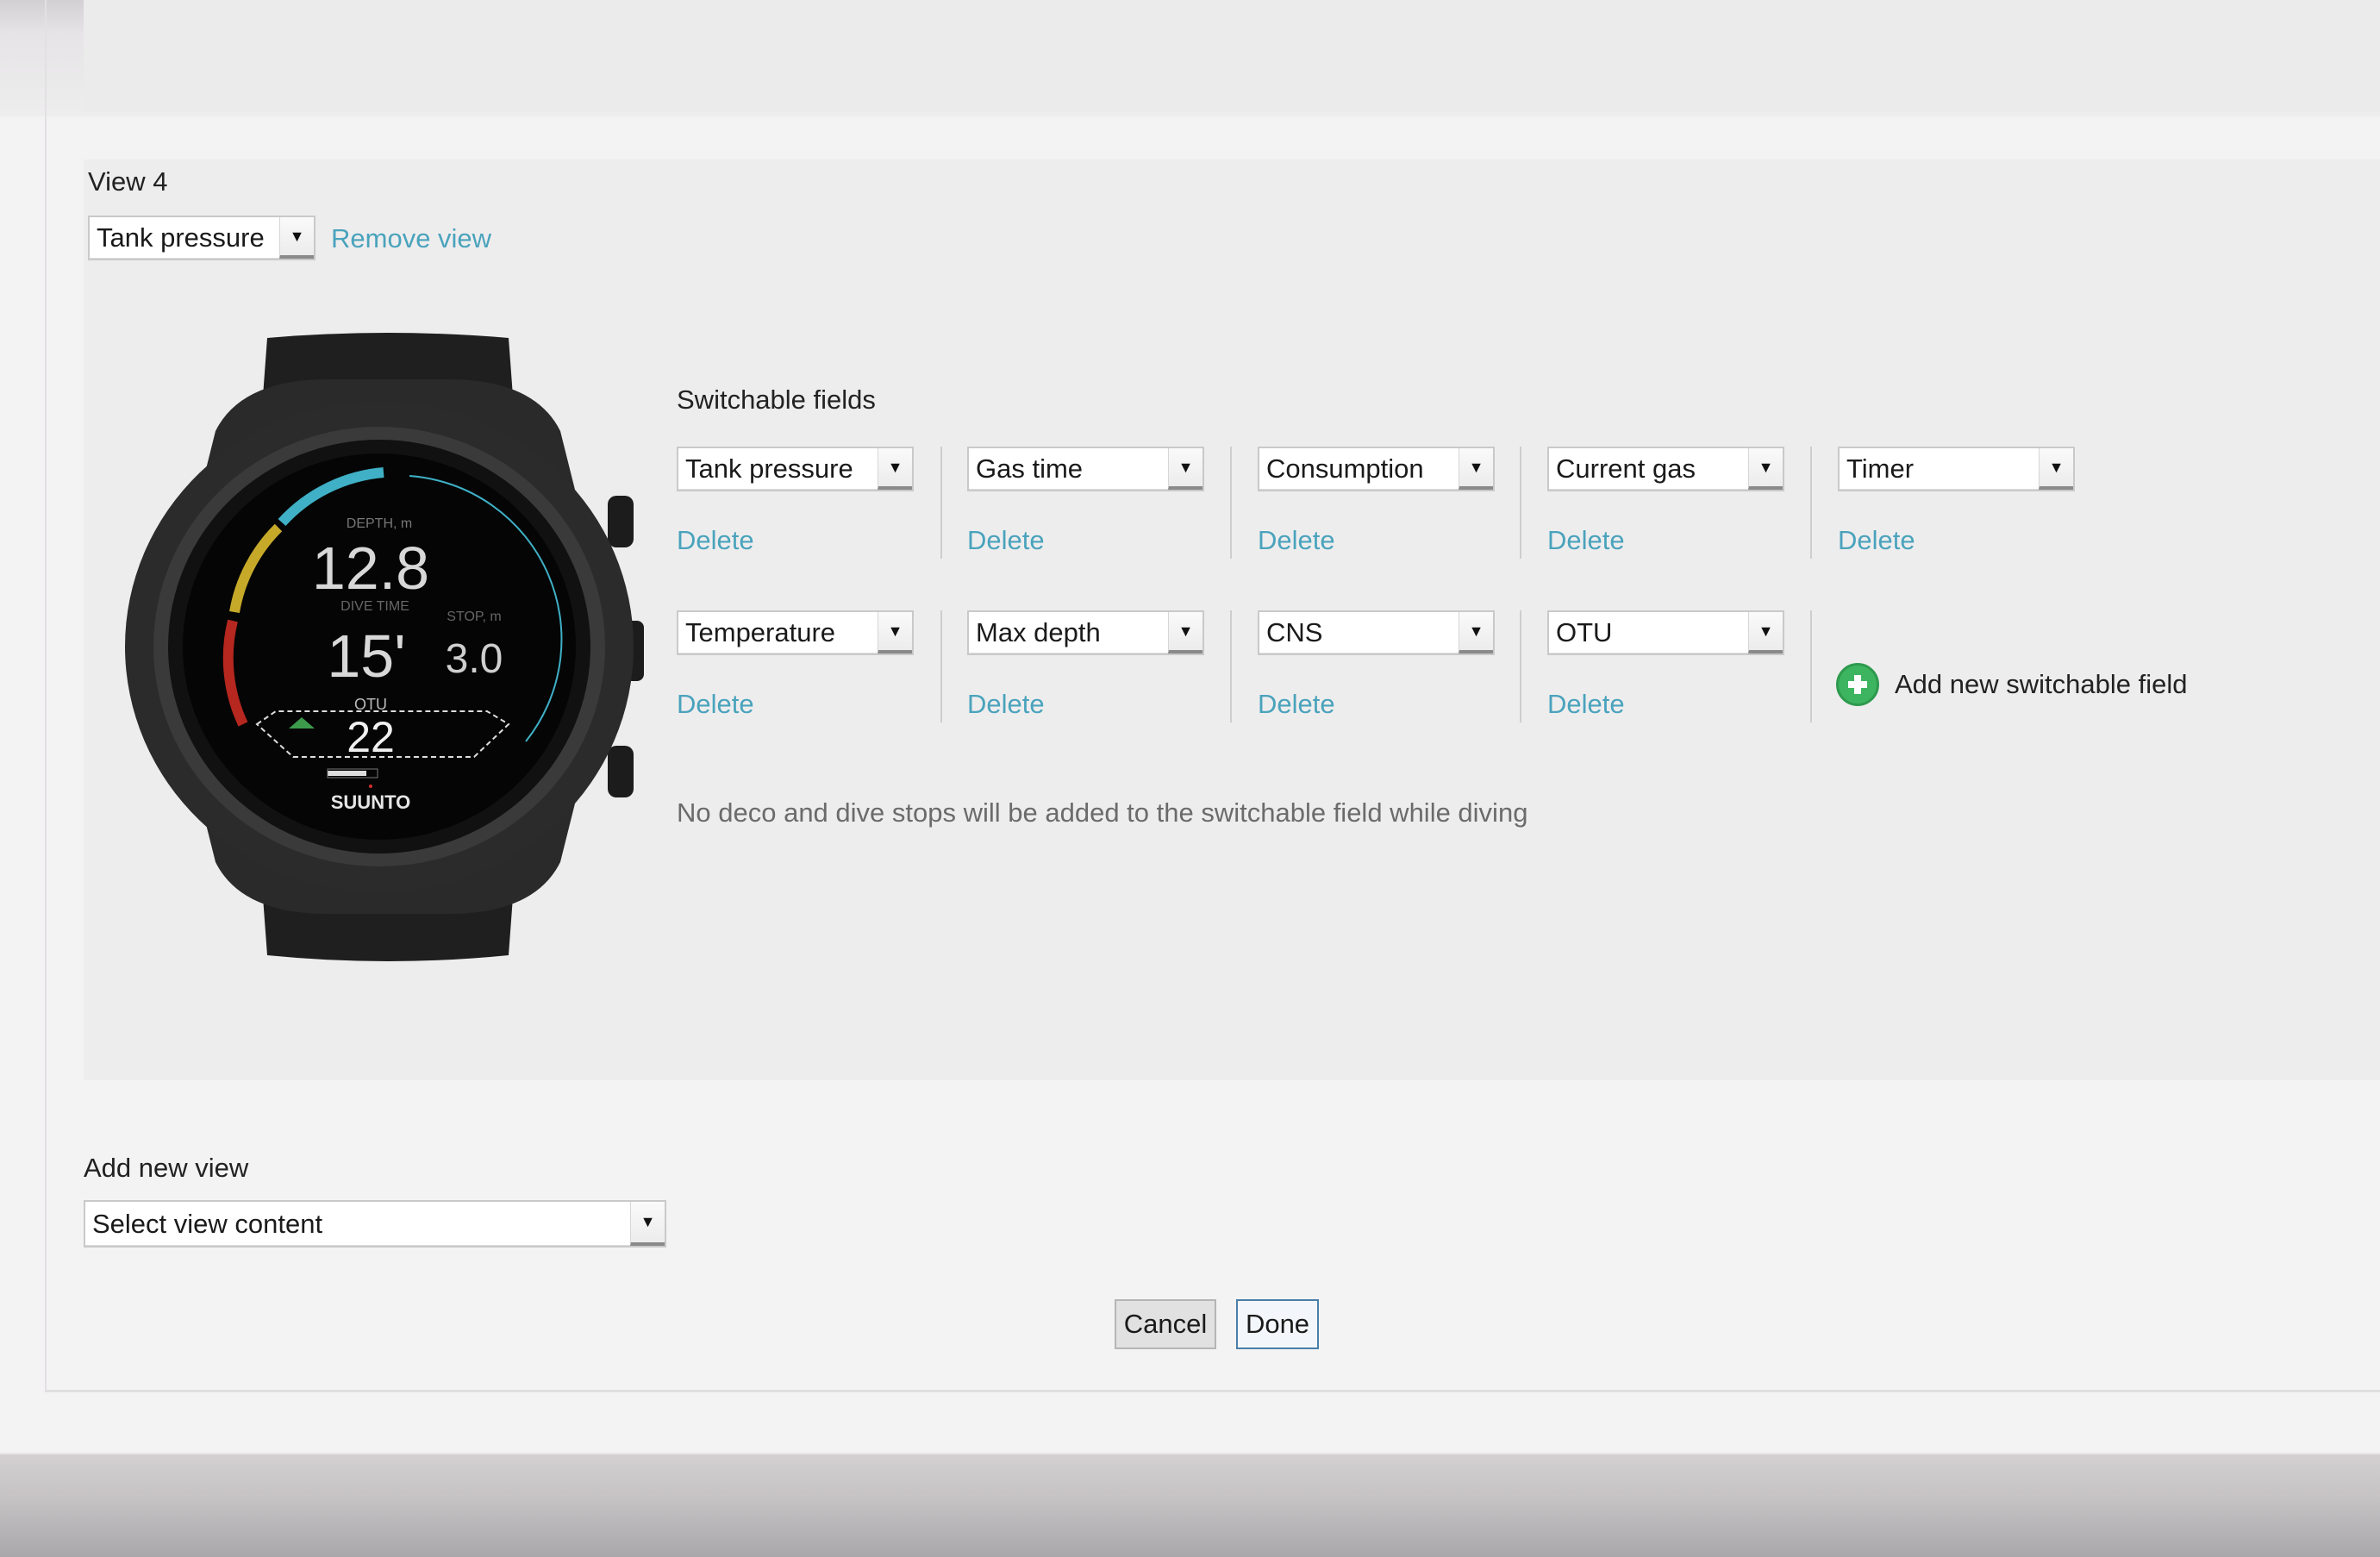 The image size is (2380, 1557). I want to click on add-switchable-field-button: Add new switchable field, so click(2011, 684).